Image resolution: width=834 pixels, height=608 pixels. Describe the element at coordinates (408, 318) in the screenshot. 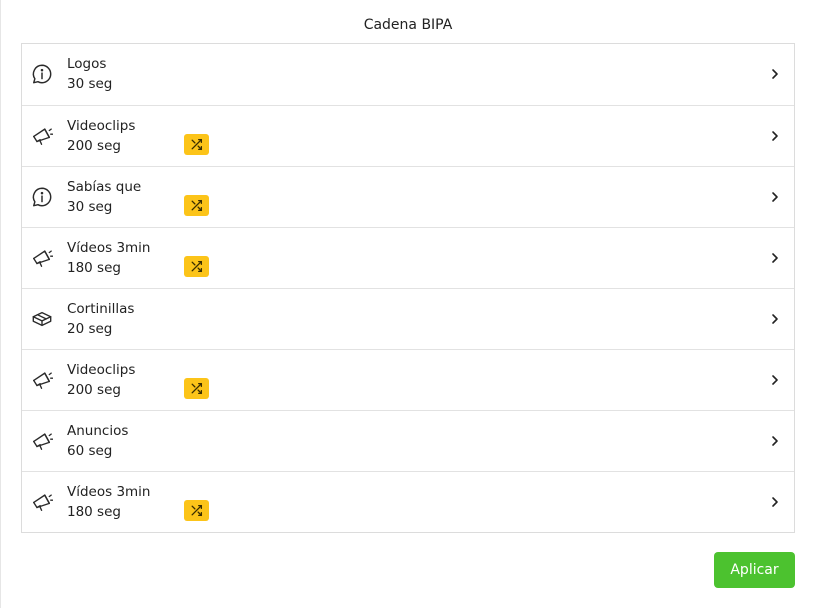

I see `list-item: Cortinillas 20 seg` at that location.